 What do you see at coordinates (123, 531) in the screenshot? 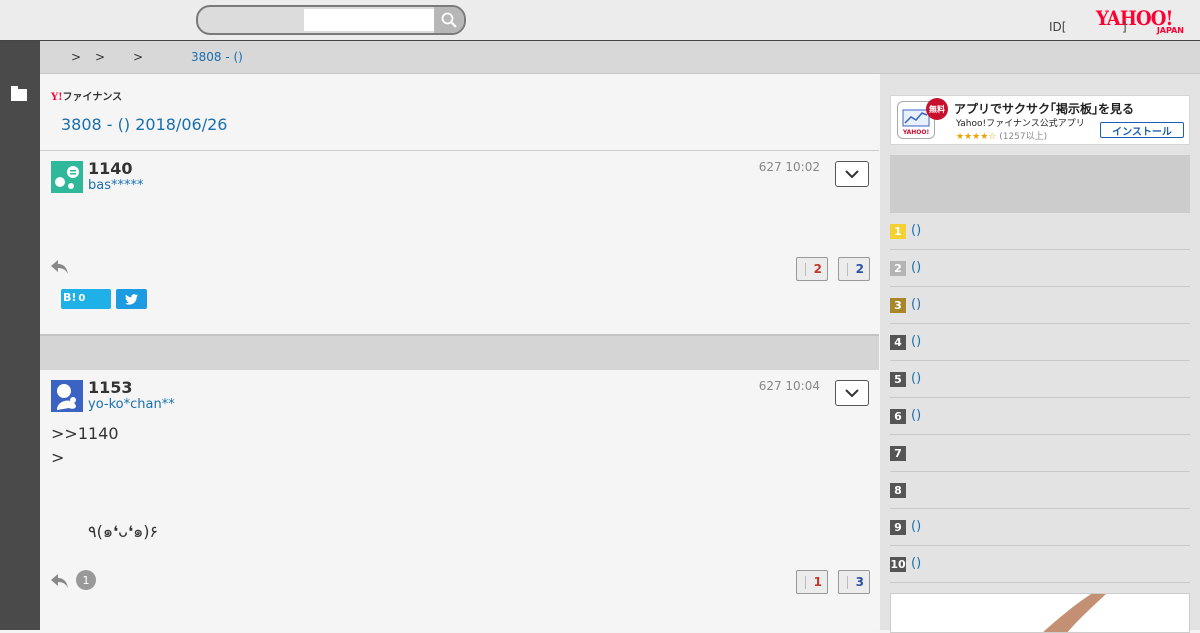
I see `post-body-line: ٩(๑❛ᴗ❛๑)۶` at bounding box center [123, 531].